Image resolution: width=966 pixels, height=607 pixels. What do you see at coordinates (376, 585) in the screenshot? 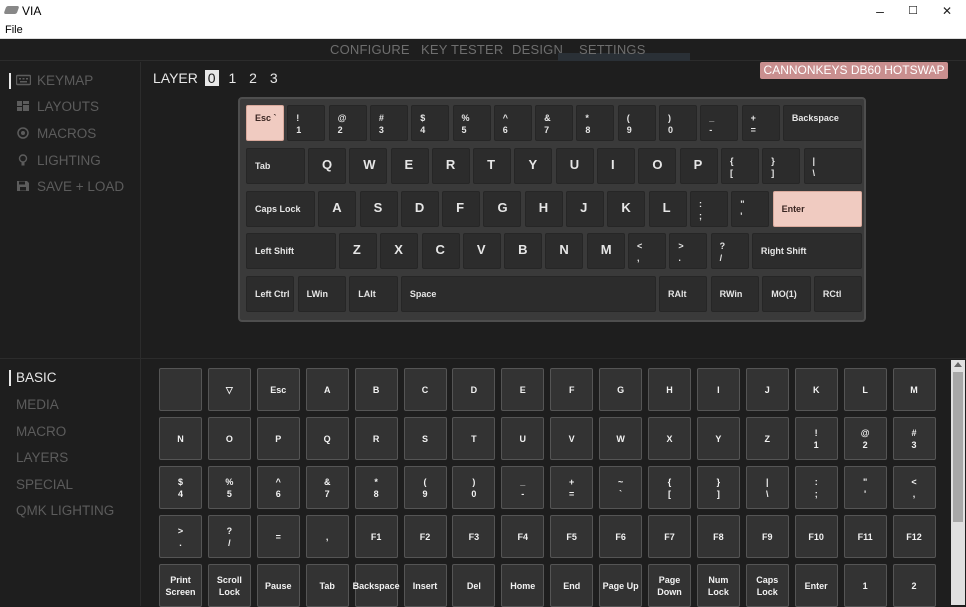
I see `keycode-key: Backspace` at bounding box center [376, 585].